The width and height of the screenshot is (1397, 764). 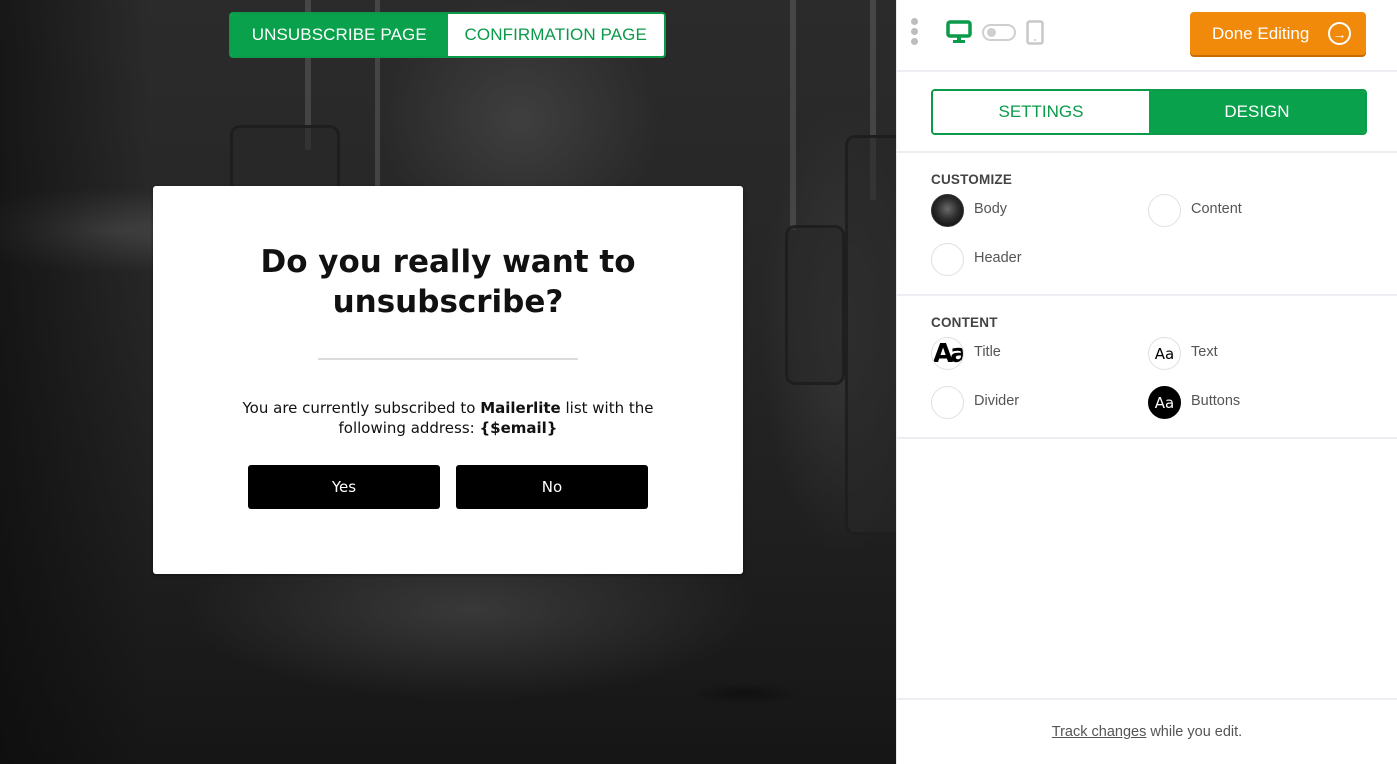 What do you see at coordinates (1257, 112) in the screenshot?
I see `tab-design: DESIGN` at bounding box center [1257, 112].